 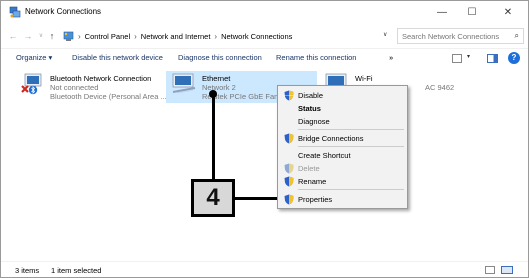 I want to click on step-callout-badge: 4, so click(x=213, y=198).